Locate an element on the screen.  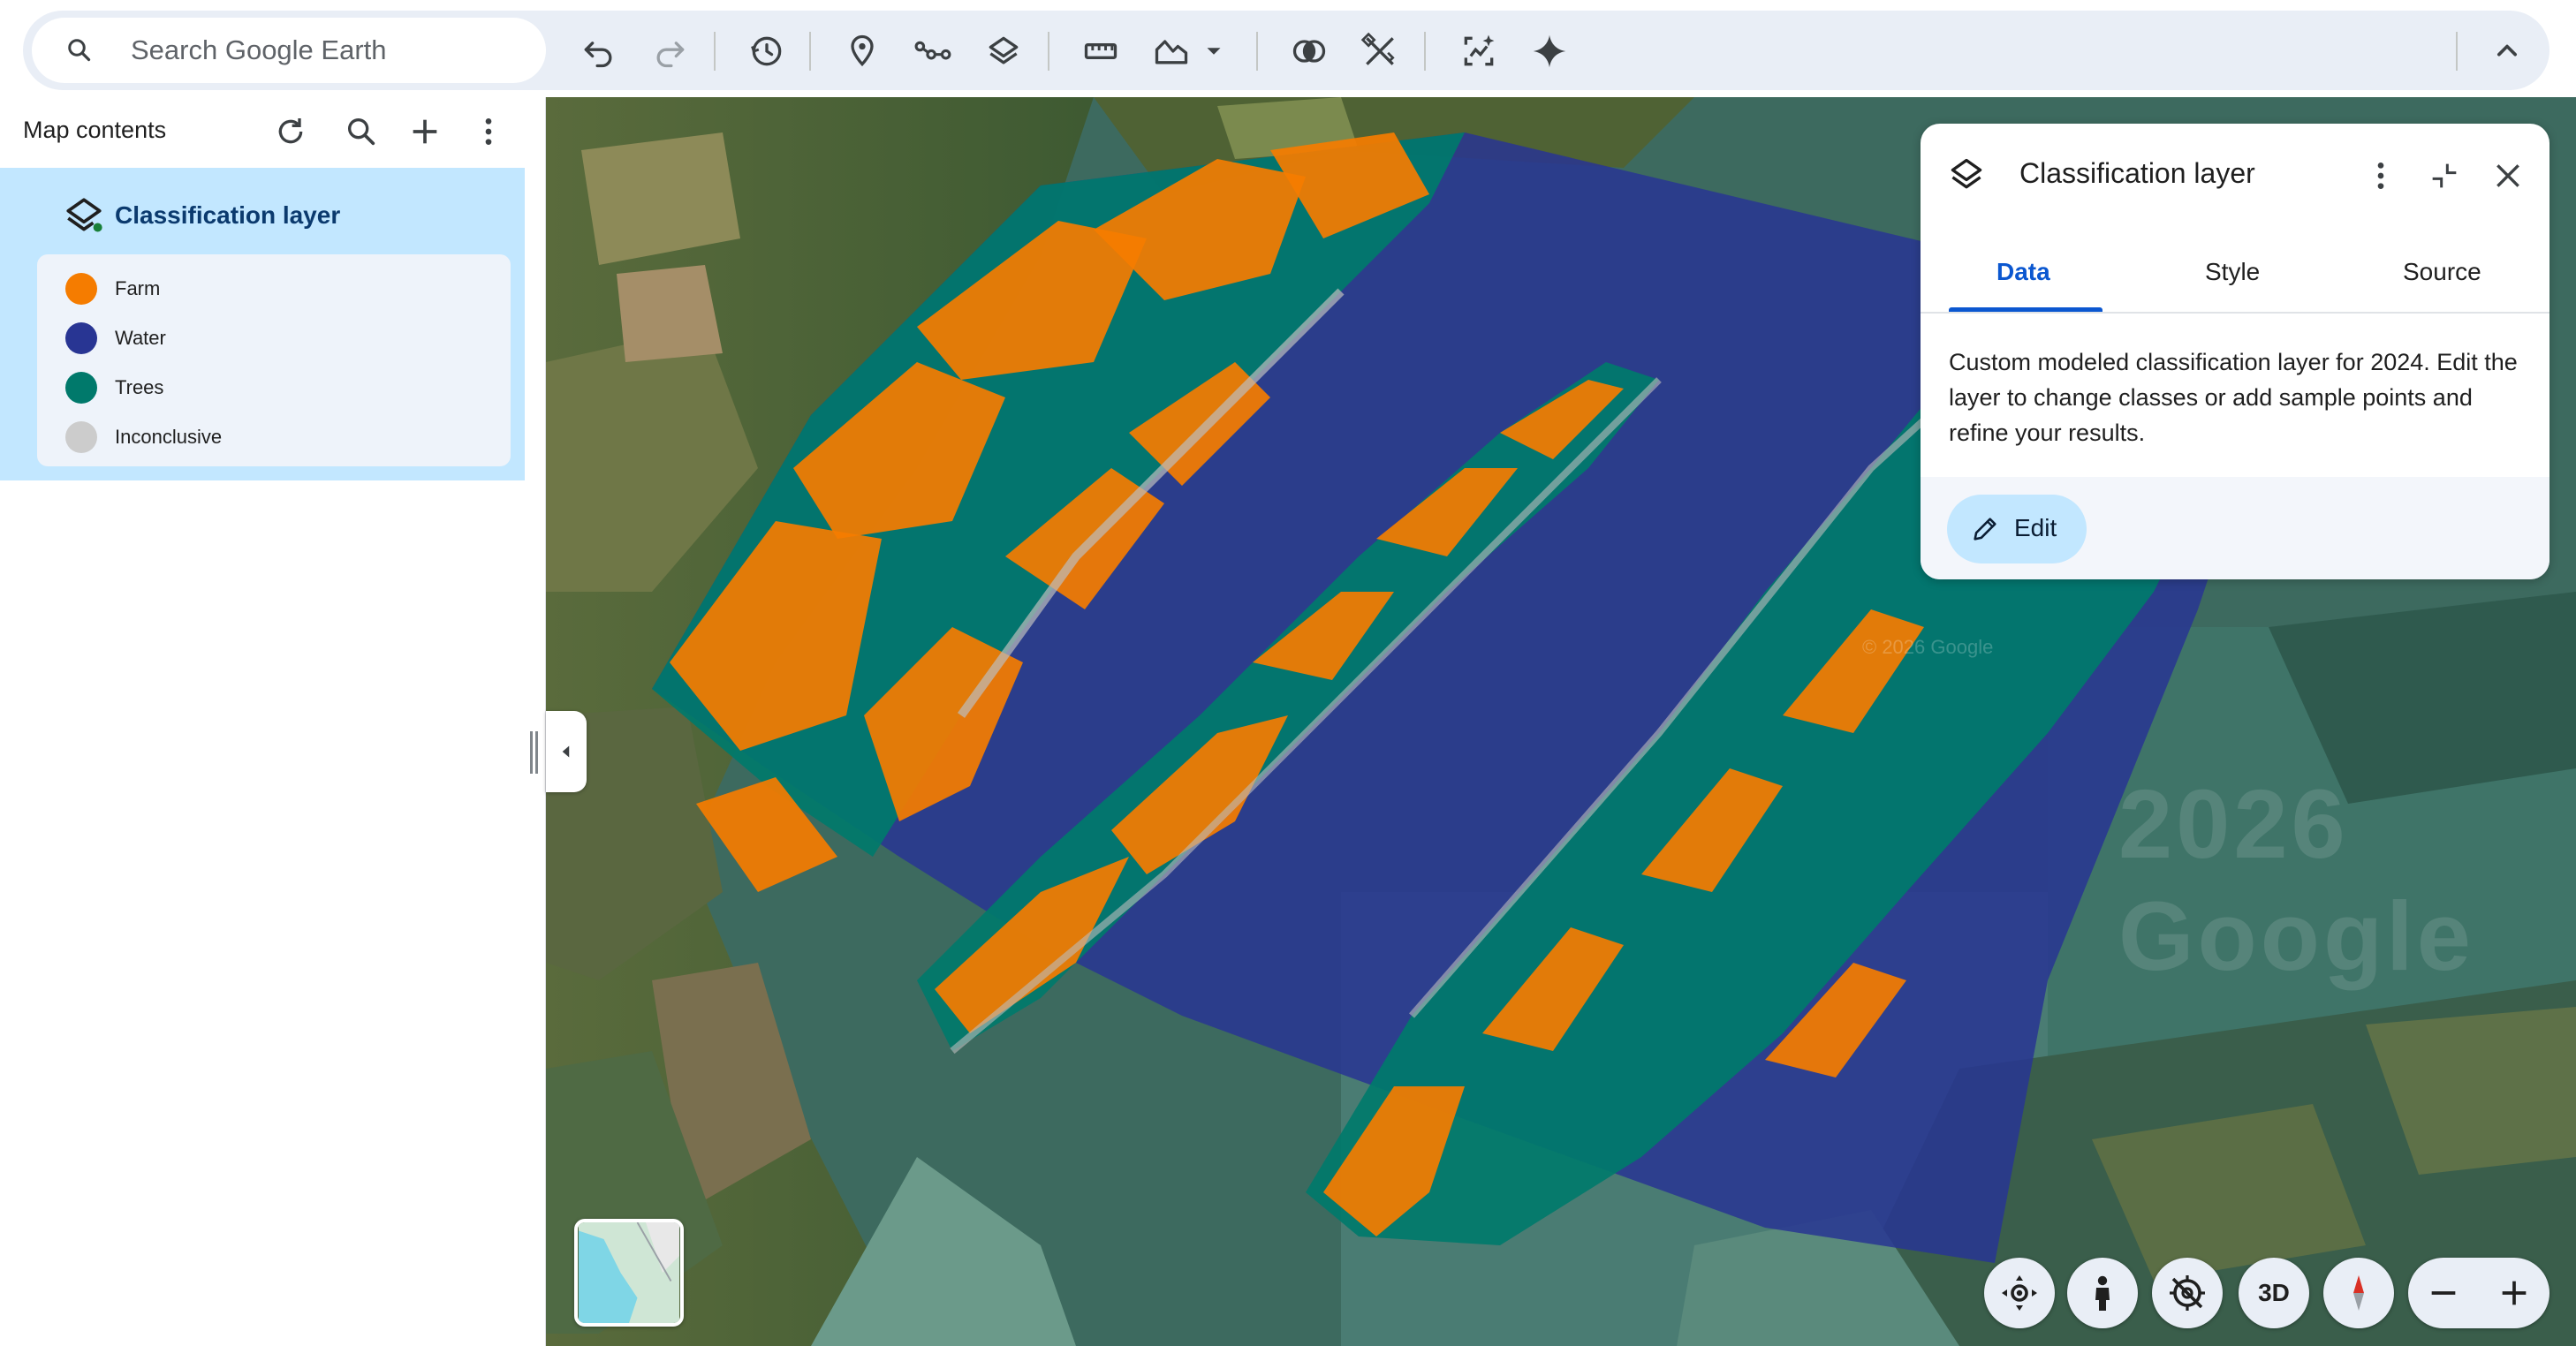
legend-item: Water is located at coordinates (277, 337).